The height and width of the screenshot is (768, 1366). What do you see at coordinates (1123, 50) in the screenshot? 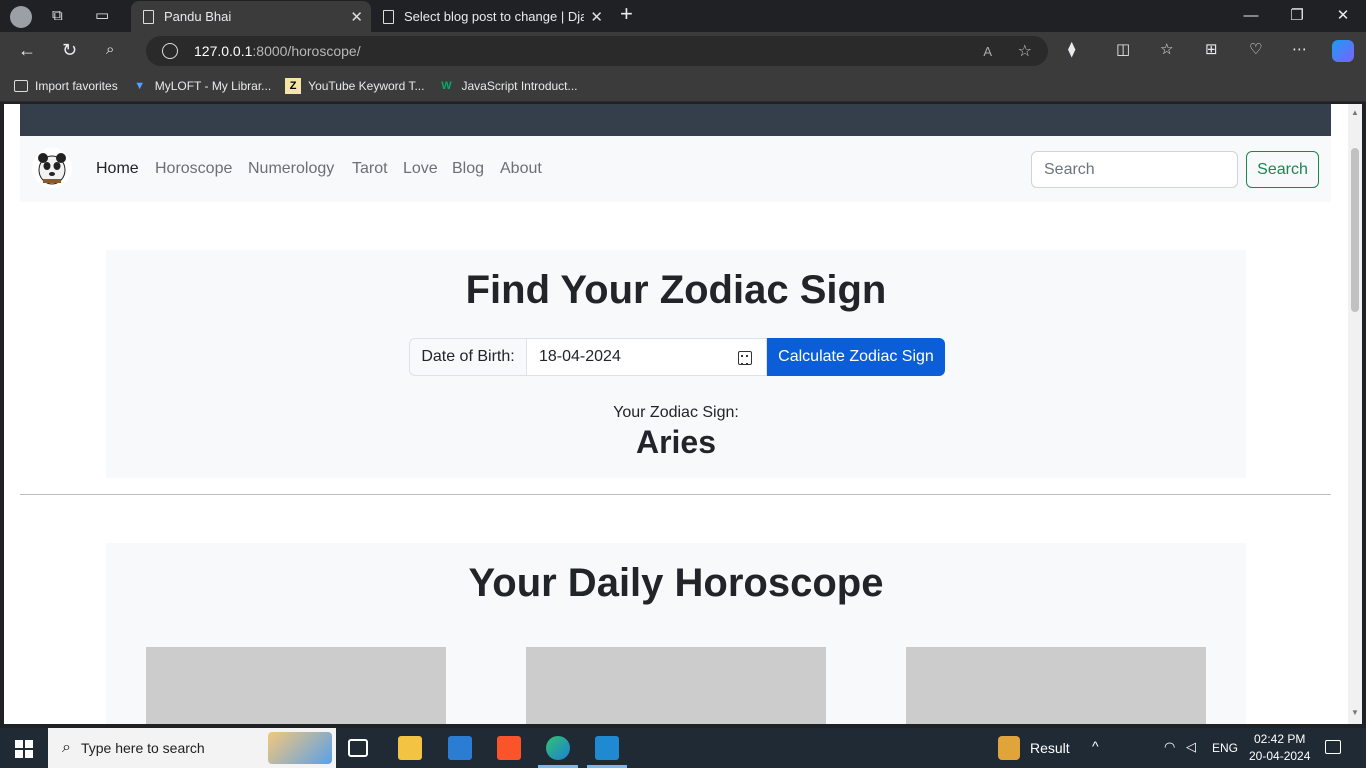
I see `split-screen-icon: ◫` at bounding box center [1123, 50].